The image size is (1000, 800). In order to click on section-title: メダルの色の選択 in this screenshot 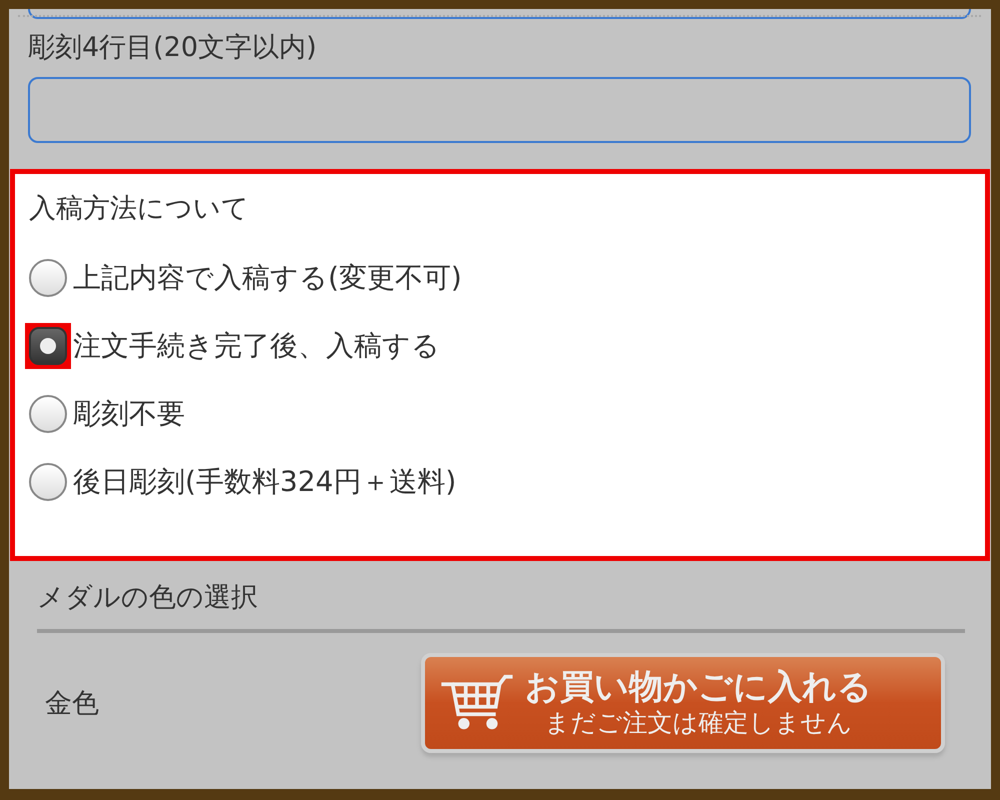, I will do `click(148, 598)`.